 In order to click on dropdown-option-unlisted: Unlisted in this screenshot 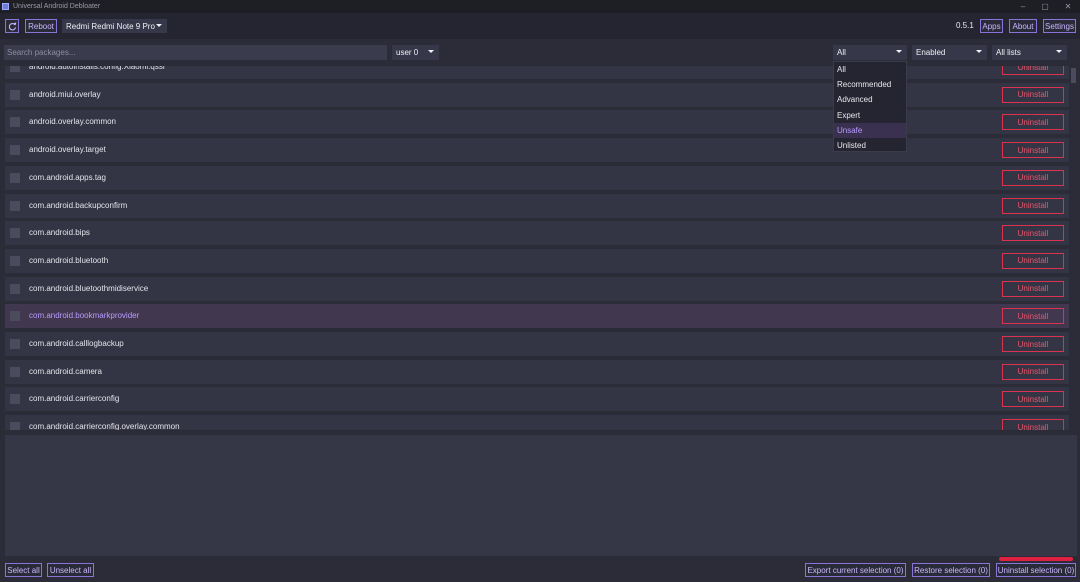, I will do `click(870, 145)`.